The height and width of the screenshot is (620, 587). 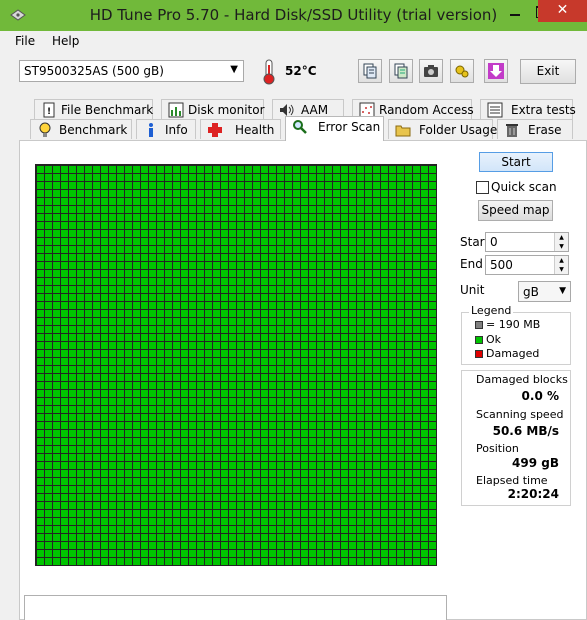 What do you see at coordinates (515, 11) in the screenshot?
I see `minimize-button` at bounding box center [515, 11].